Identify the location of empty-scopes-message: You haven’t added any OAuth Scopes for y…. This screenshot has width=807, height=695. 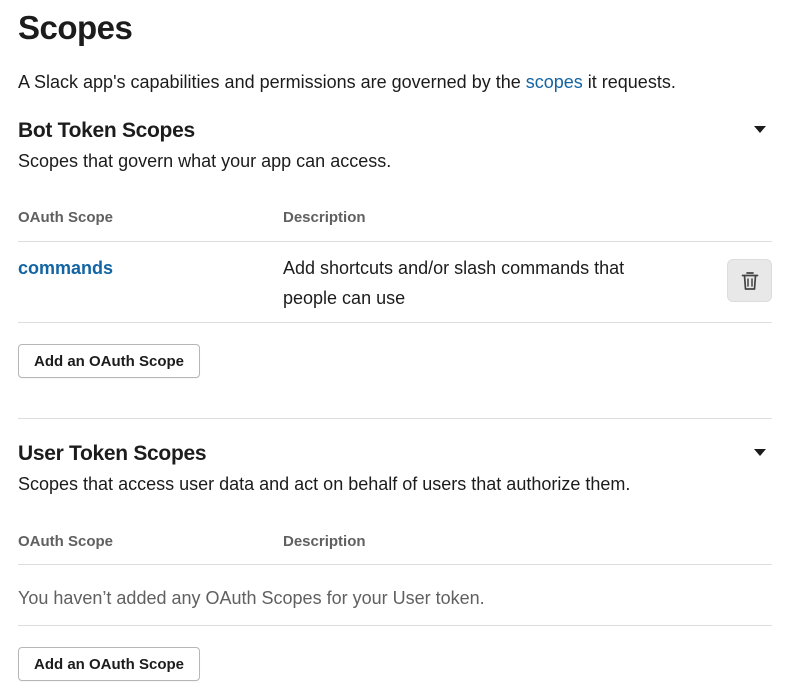
(251, 598).